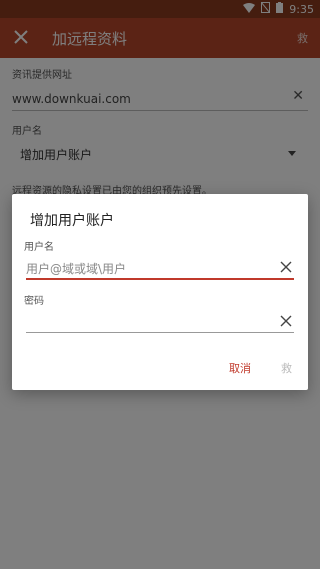 This screenshot has height=569, width=320. Describe the element at coordinates (76, 269) in the screenshot. I see `dialog-username-placeholder: 用户@域或域\用户` at that location.